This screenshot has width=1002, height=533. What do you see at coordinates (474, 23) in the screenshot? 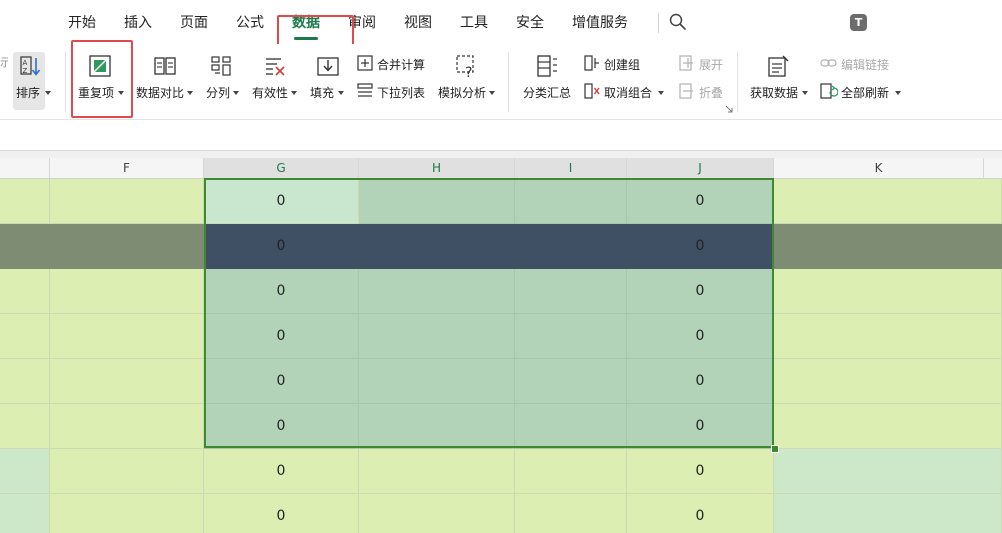
I see `tab-tools: 工具` at bounding box center [474, 23].